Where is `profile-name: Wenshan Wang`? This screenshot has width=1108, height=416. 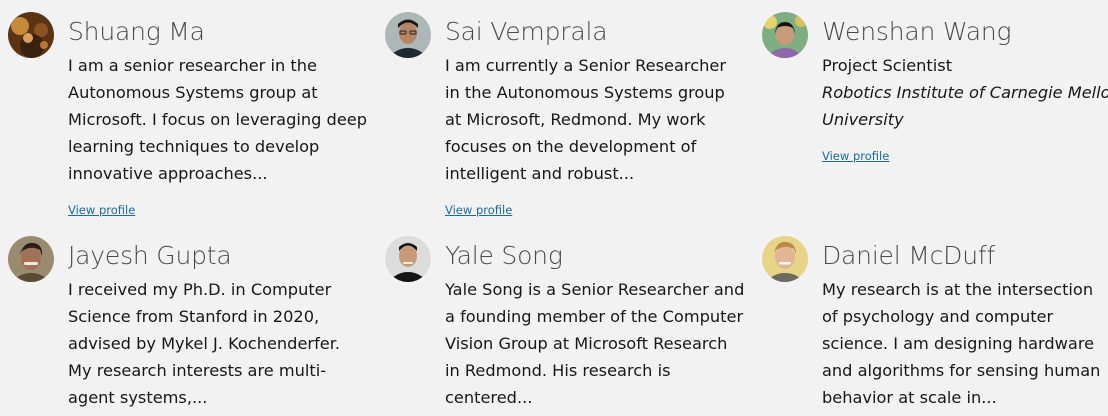 profile-name: Wenshan Wang is located at coordinates (917, 31).